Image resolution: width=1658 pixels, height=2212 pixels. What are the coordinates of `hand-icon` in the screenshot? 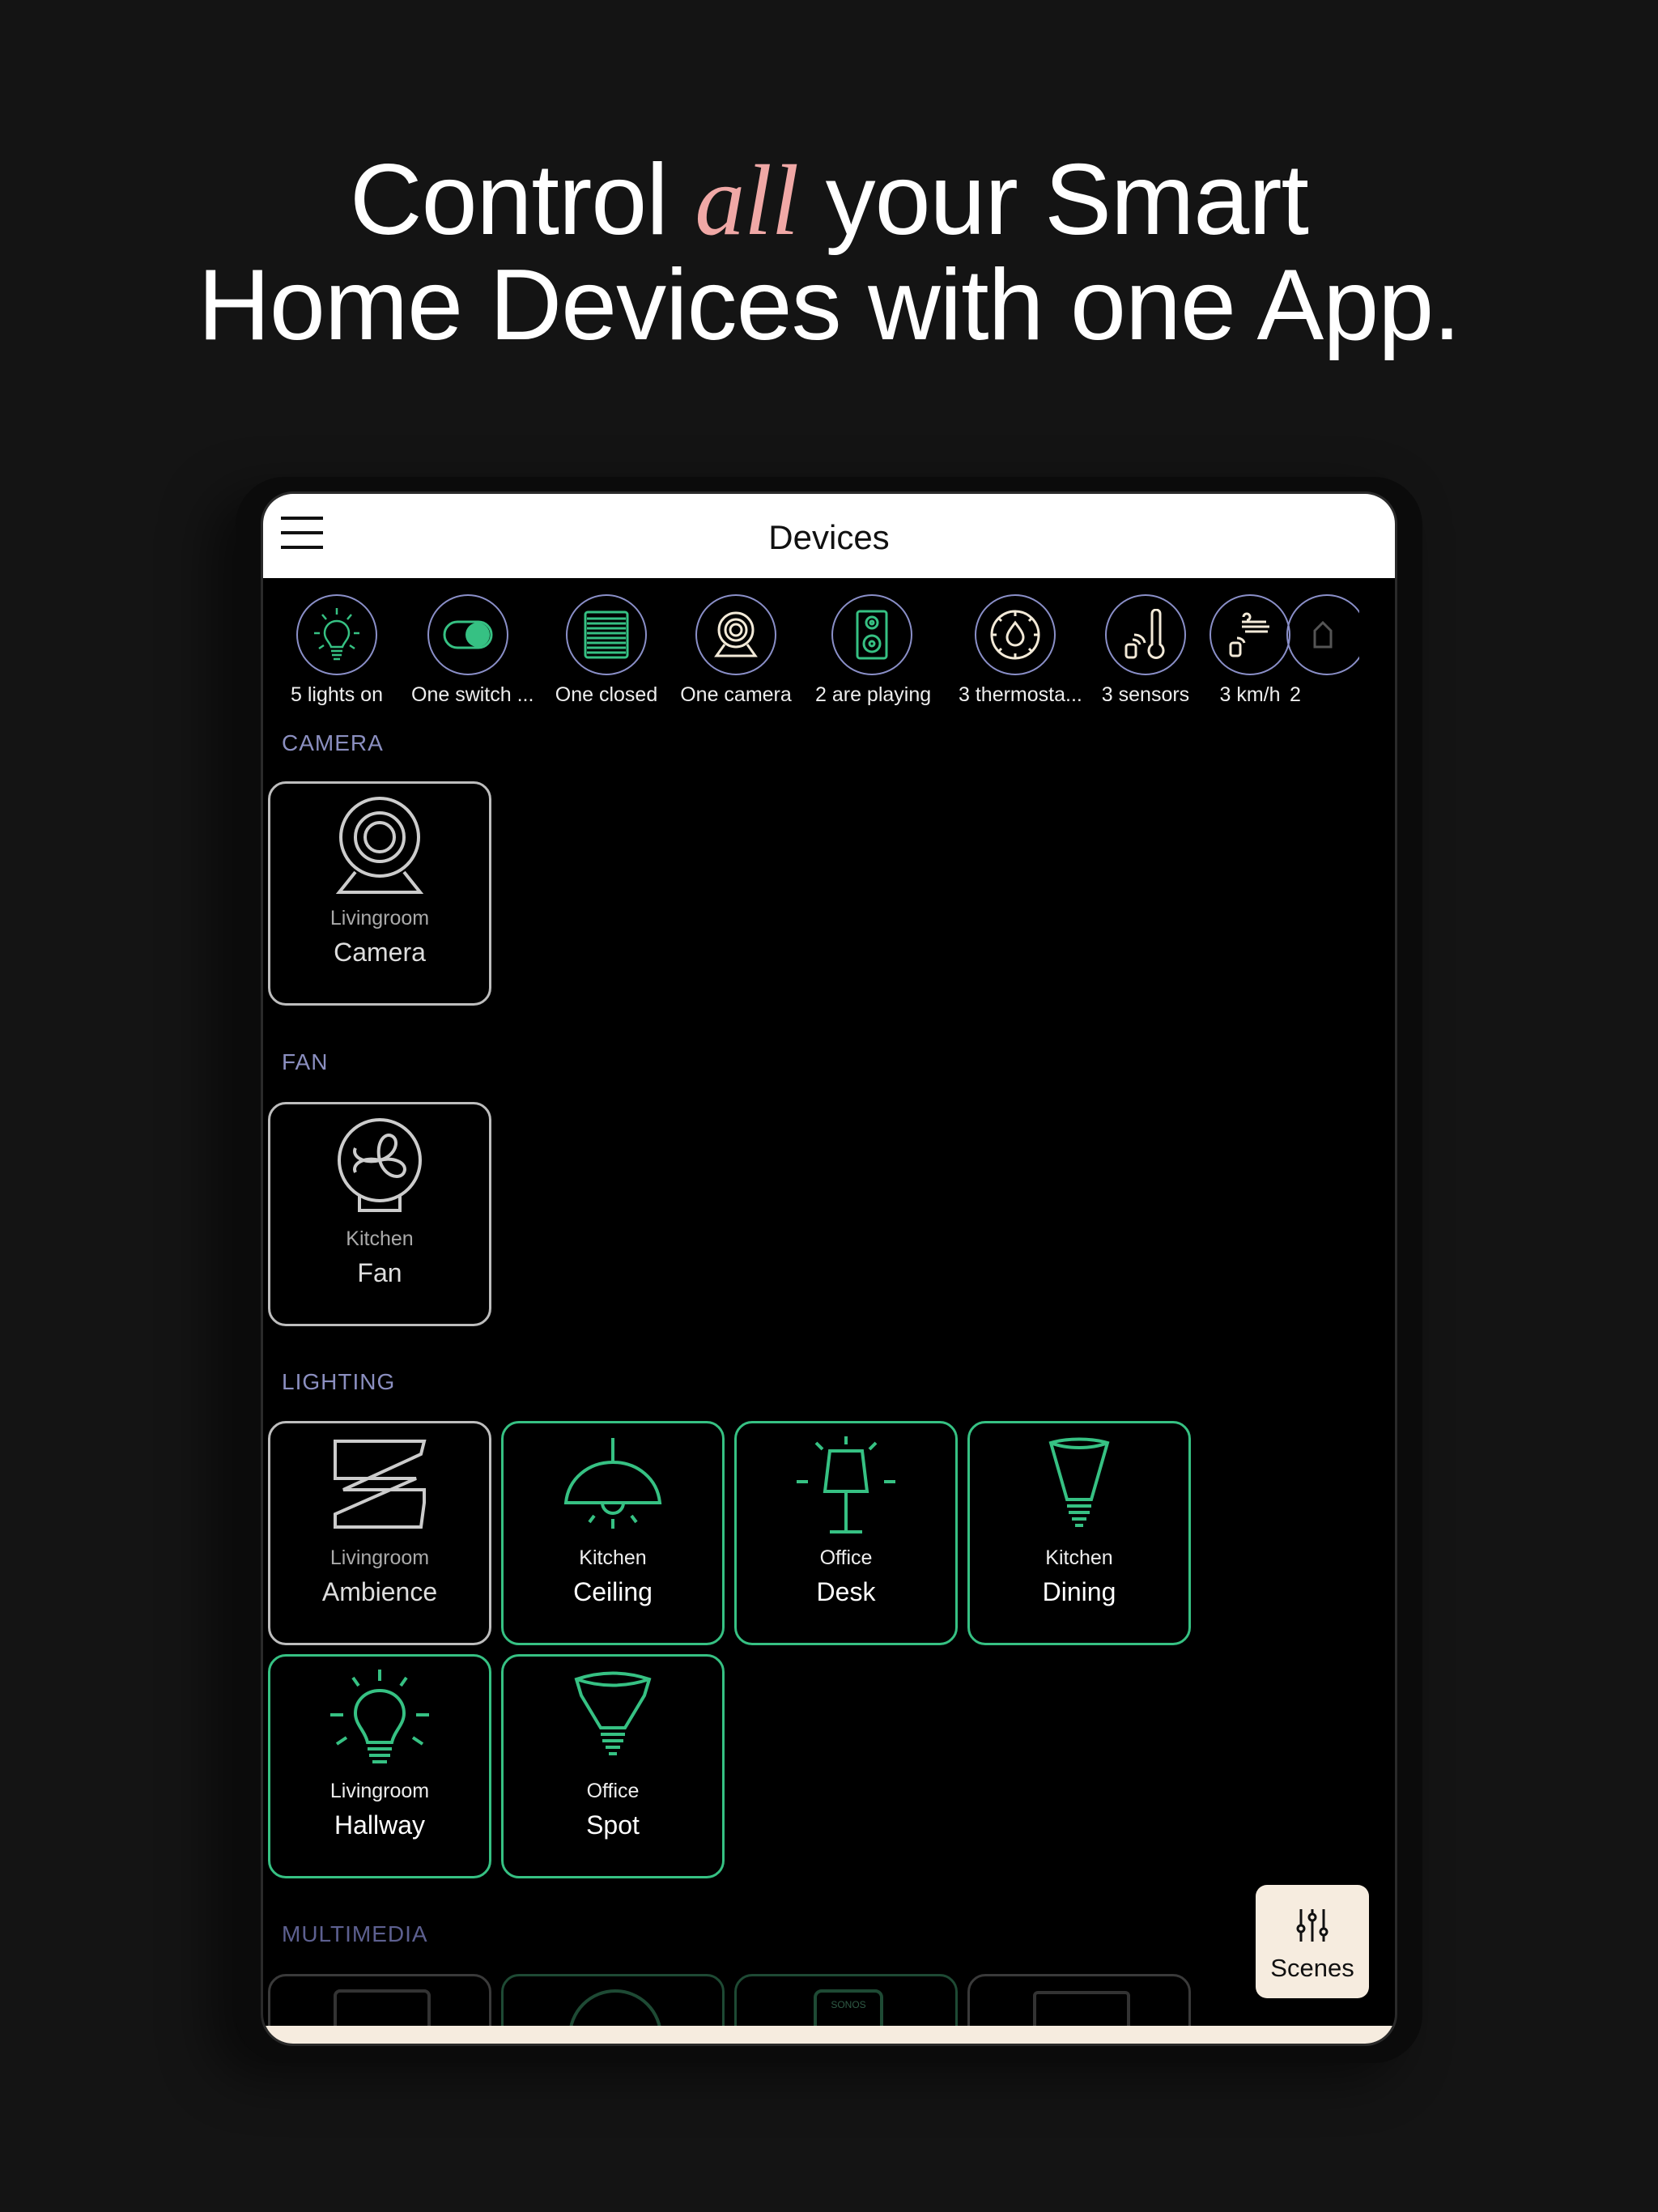 It's located at (1322, 635).